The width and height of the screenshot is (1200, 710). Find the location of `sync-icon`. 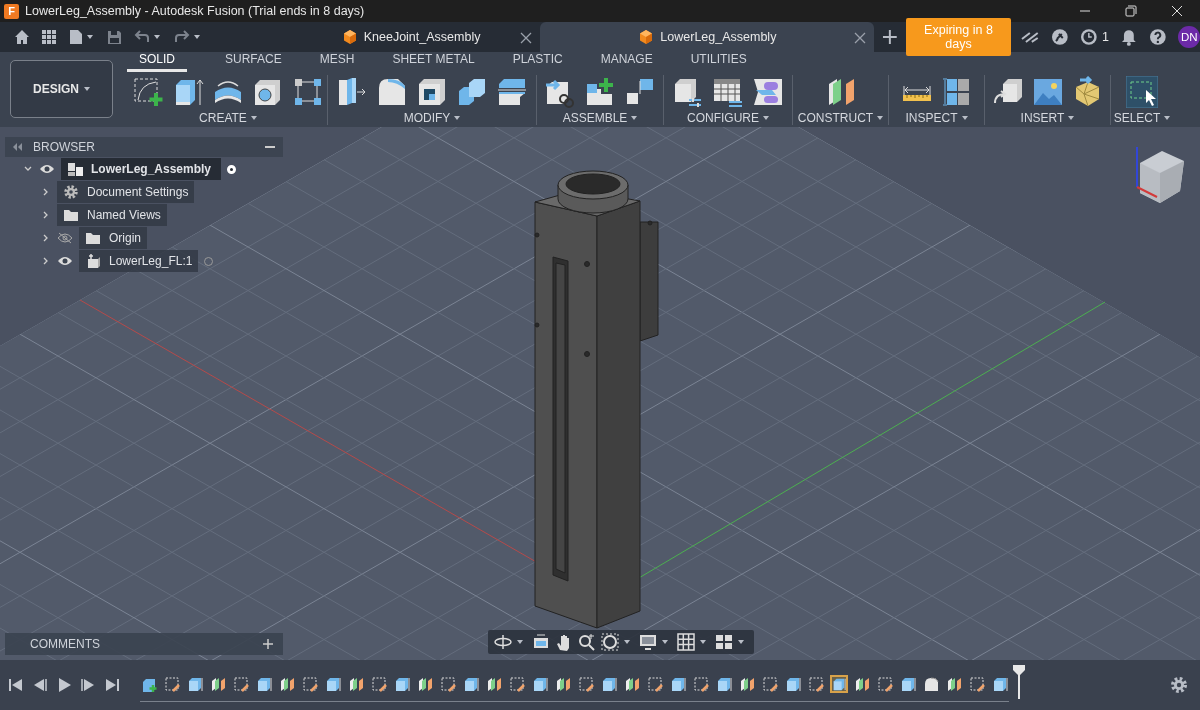

sync-icon is located at coordinates (1029, 37).